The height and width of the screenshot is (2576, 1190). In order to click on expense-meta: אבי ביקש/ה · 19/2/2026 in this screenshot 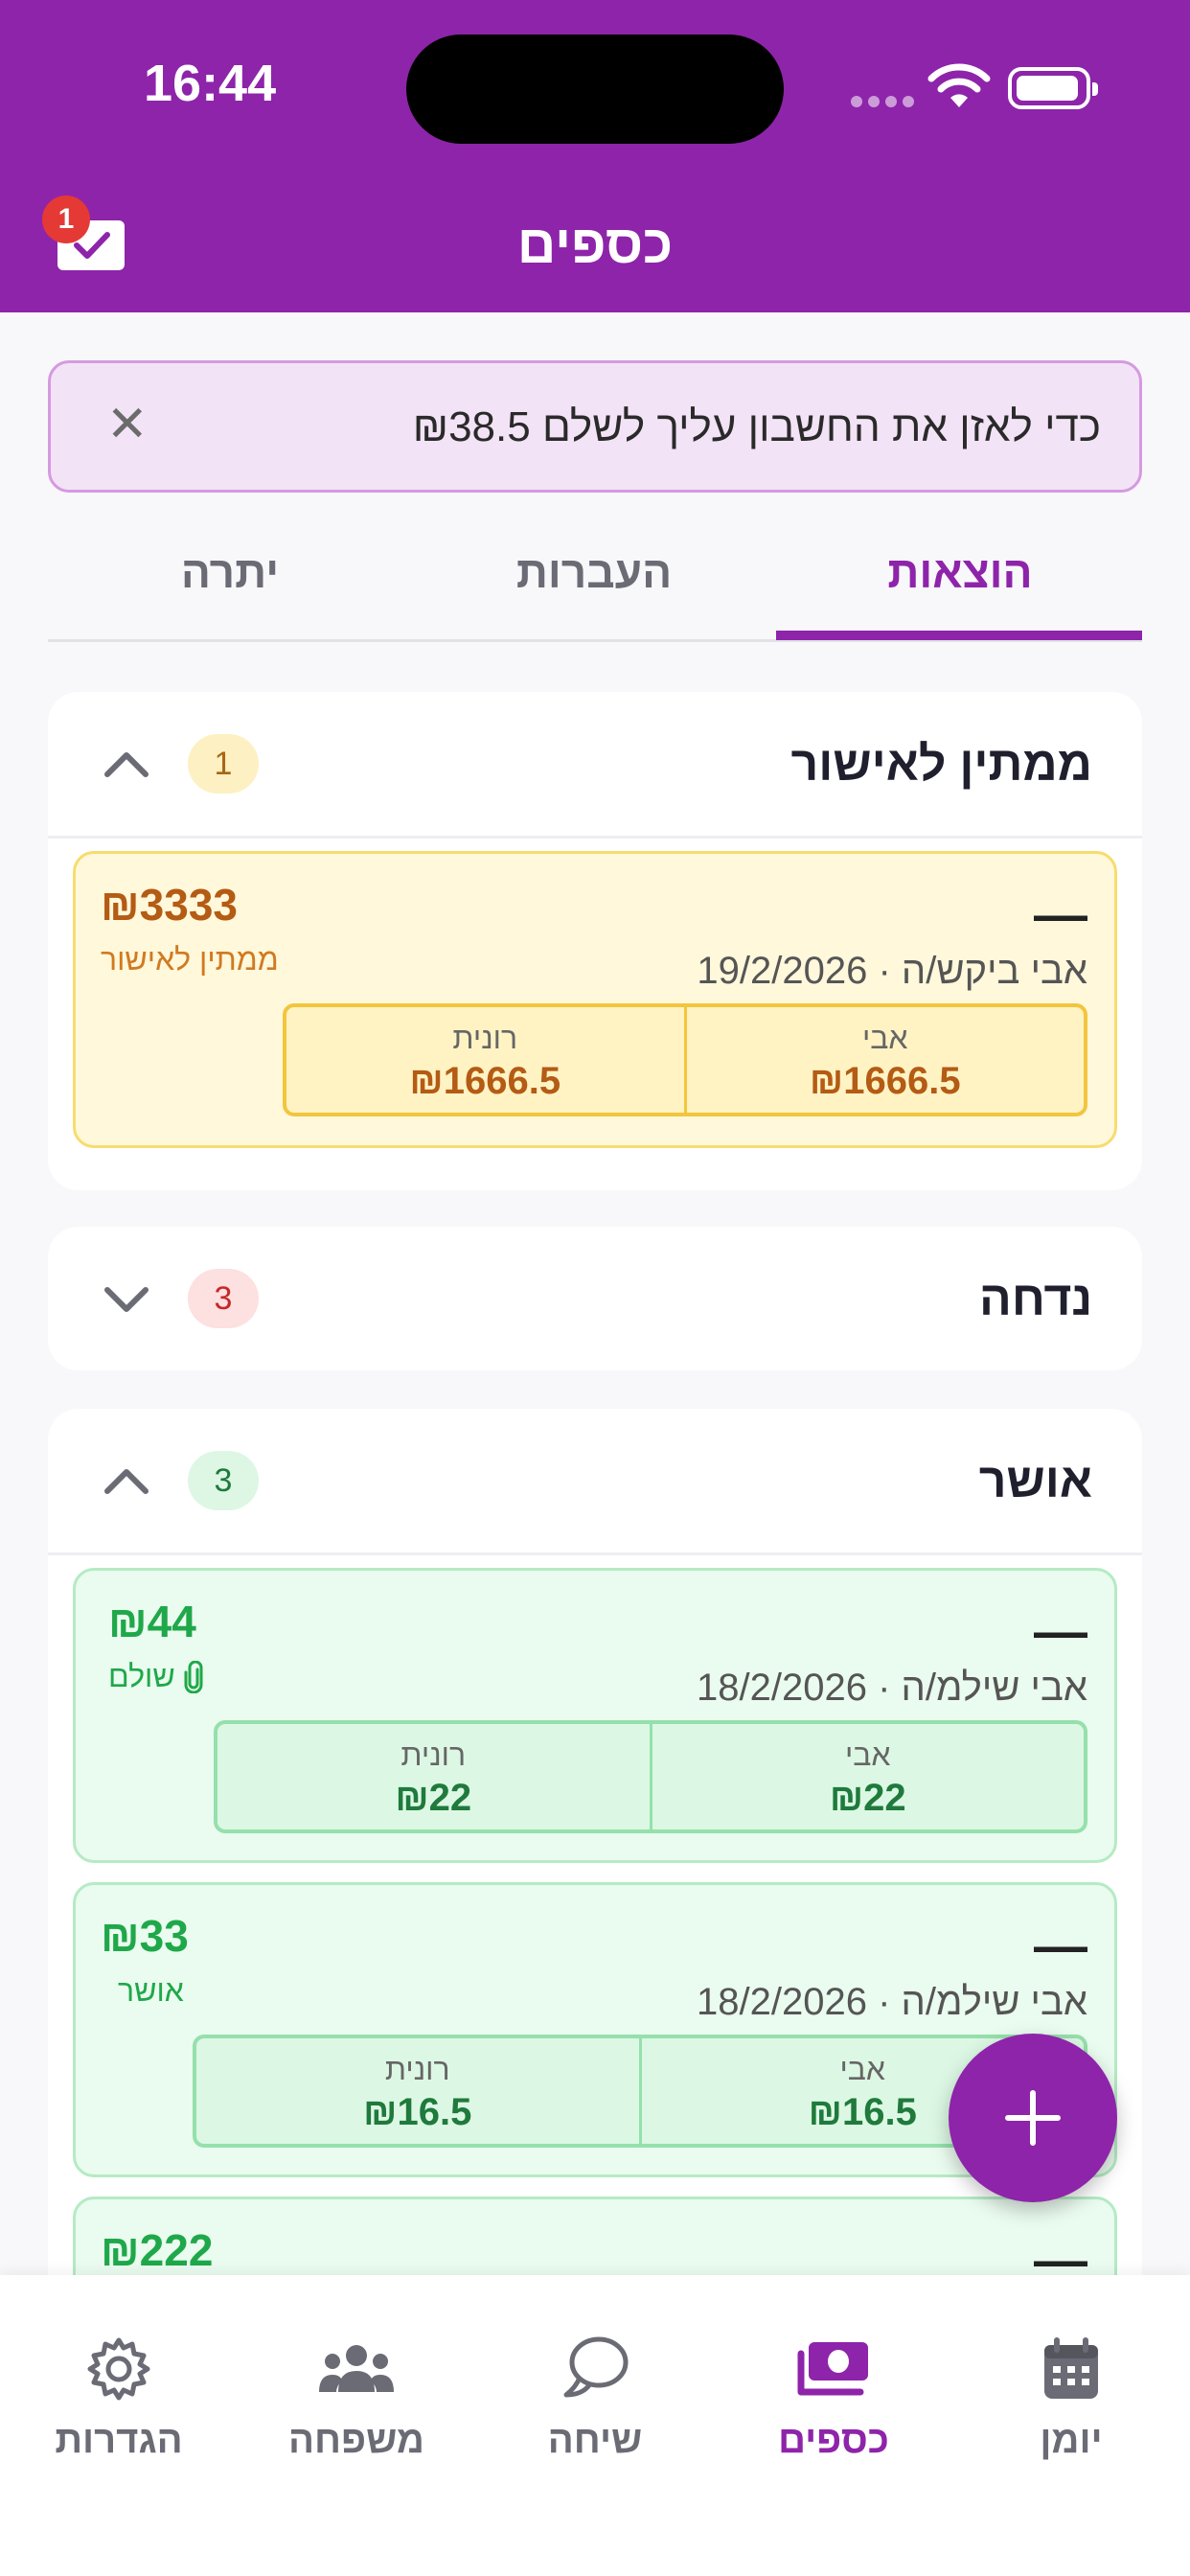, I will do `click(892, 971)`.